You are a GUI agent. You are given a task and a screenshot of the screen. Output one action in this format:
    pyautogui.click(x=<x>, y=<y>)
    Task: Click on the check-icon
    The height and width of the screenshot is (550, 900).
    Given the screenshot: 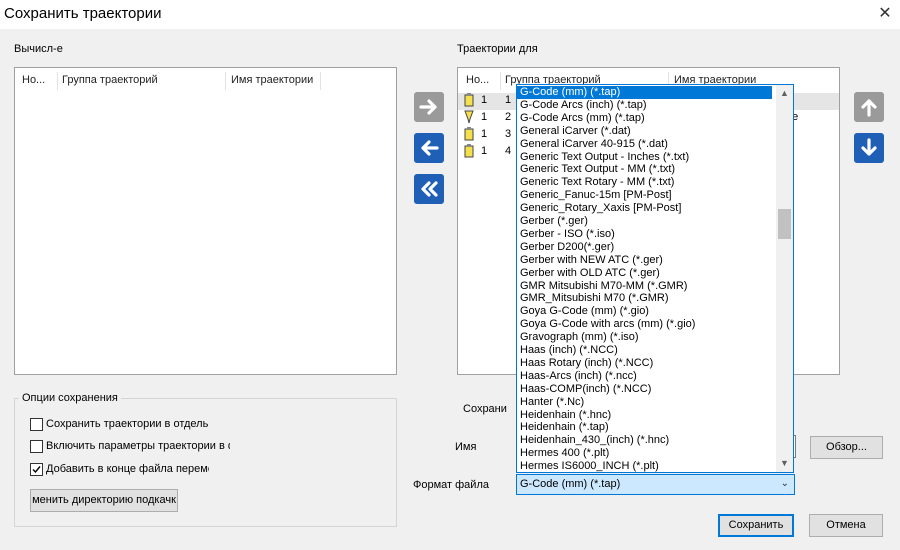 What is the action you would take?
    pyautogui.click(x=36, y=470)
    